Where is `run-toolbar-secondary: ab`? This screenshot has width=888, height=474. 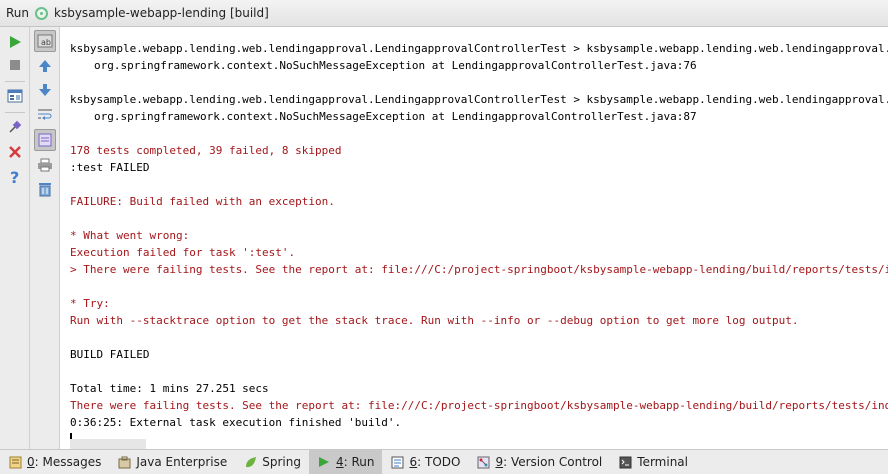 run-toolbar-secondary: ab is located at coordinates (45, 238).